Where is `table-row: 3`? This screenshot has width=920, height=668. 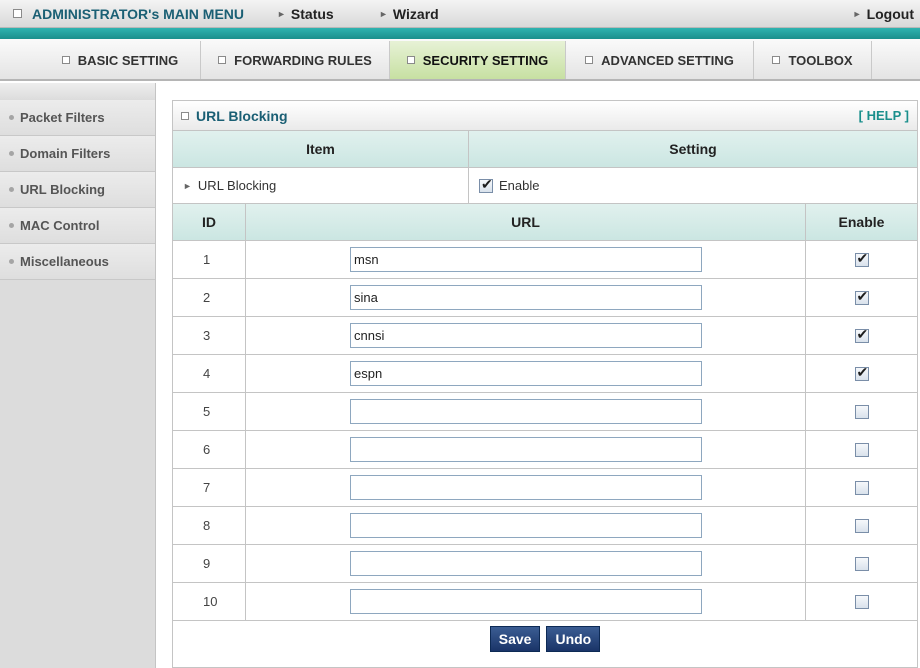 table-row: 3 is located at coordinates (545, 336).